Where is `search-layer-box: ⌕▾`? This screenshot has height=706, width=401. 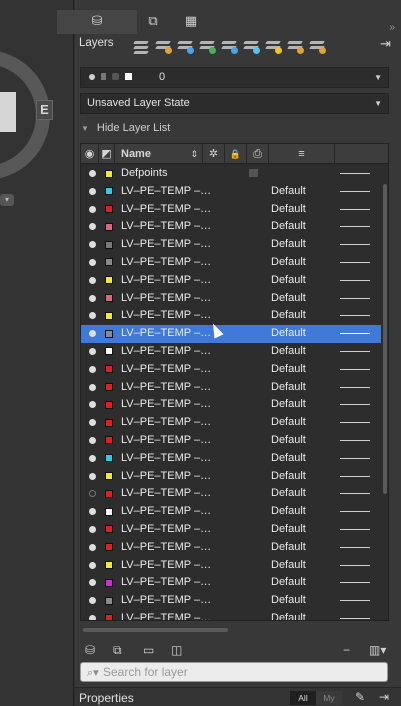 search-layer-box: ⌕▾ is located at coordinates (234, 672).